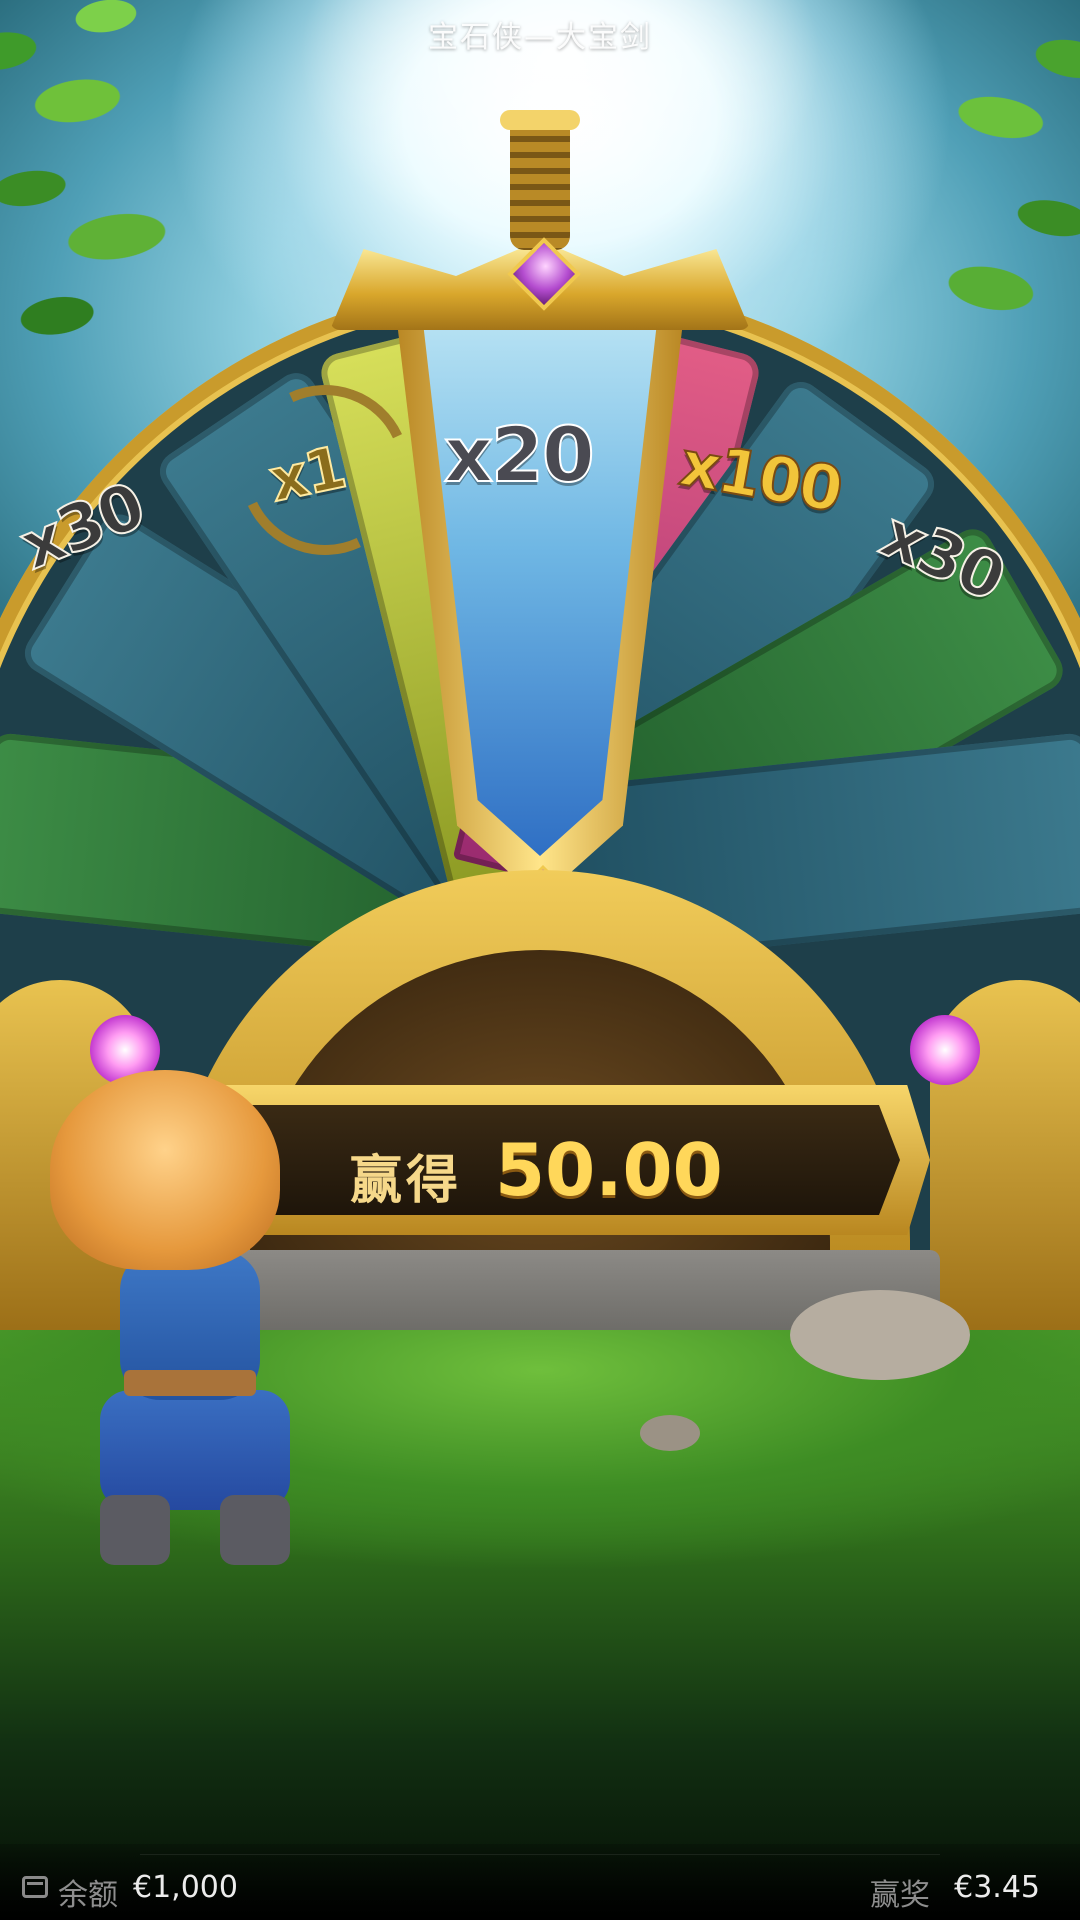 The width and height of the screenshot is (1080, 1920). I want to click on balance-label: 余额, so click(88, 1895).